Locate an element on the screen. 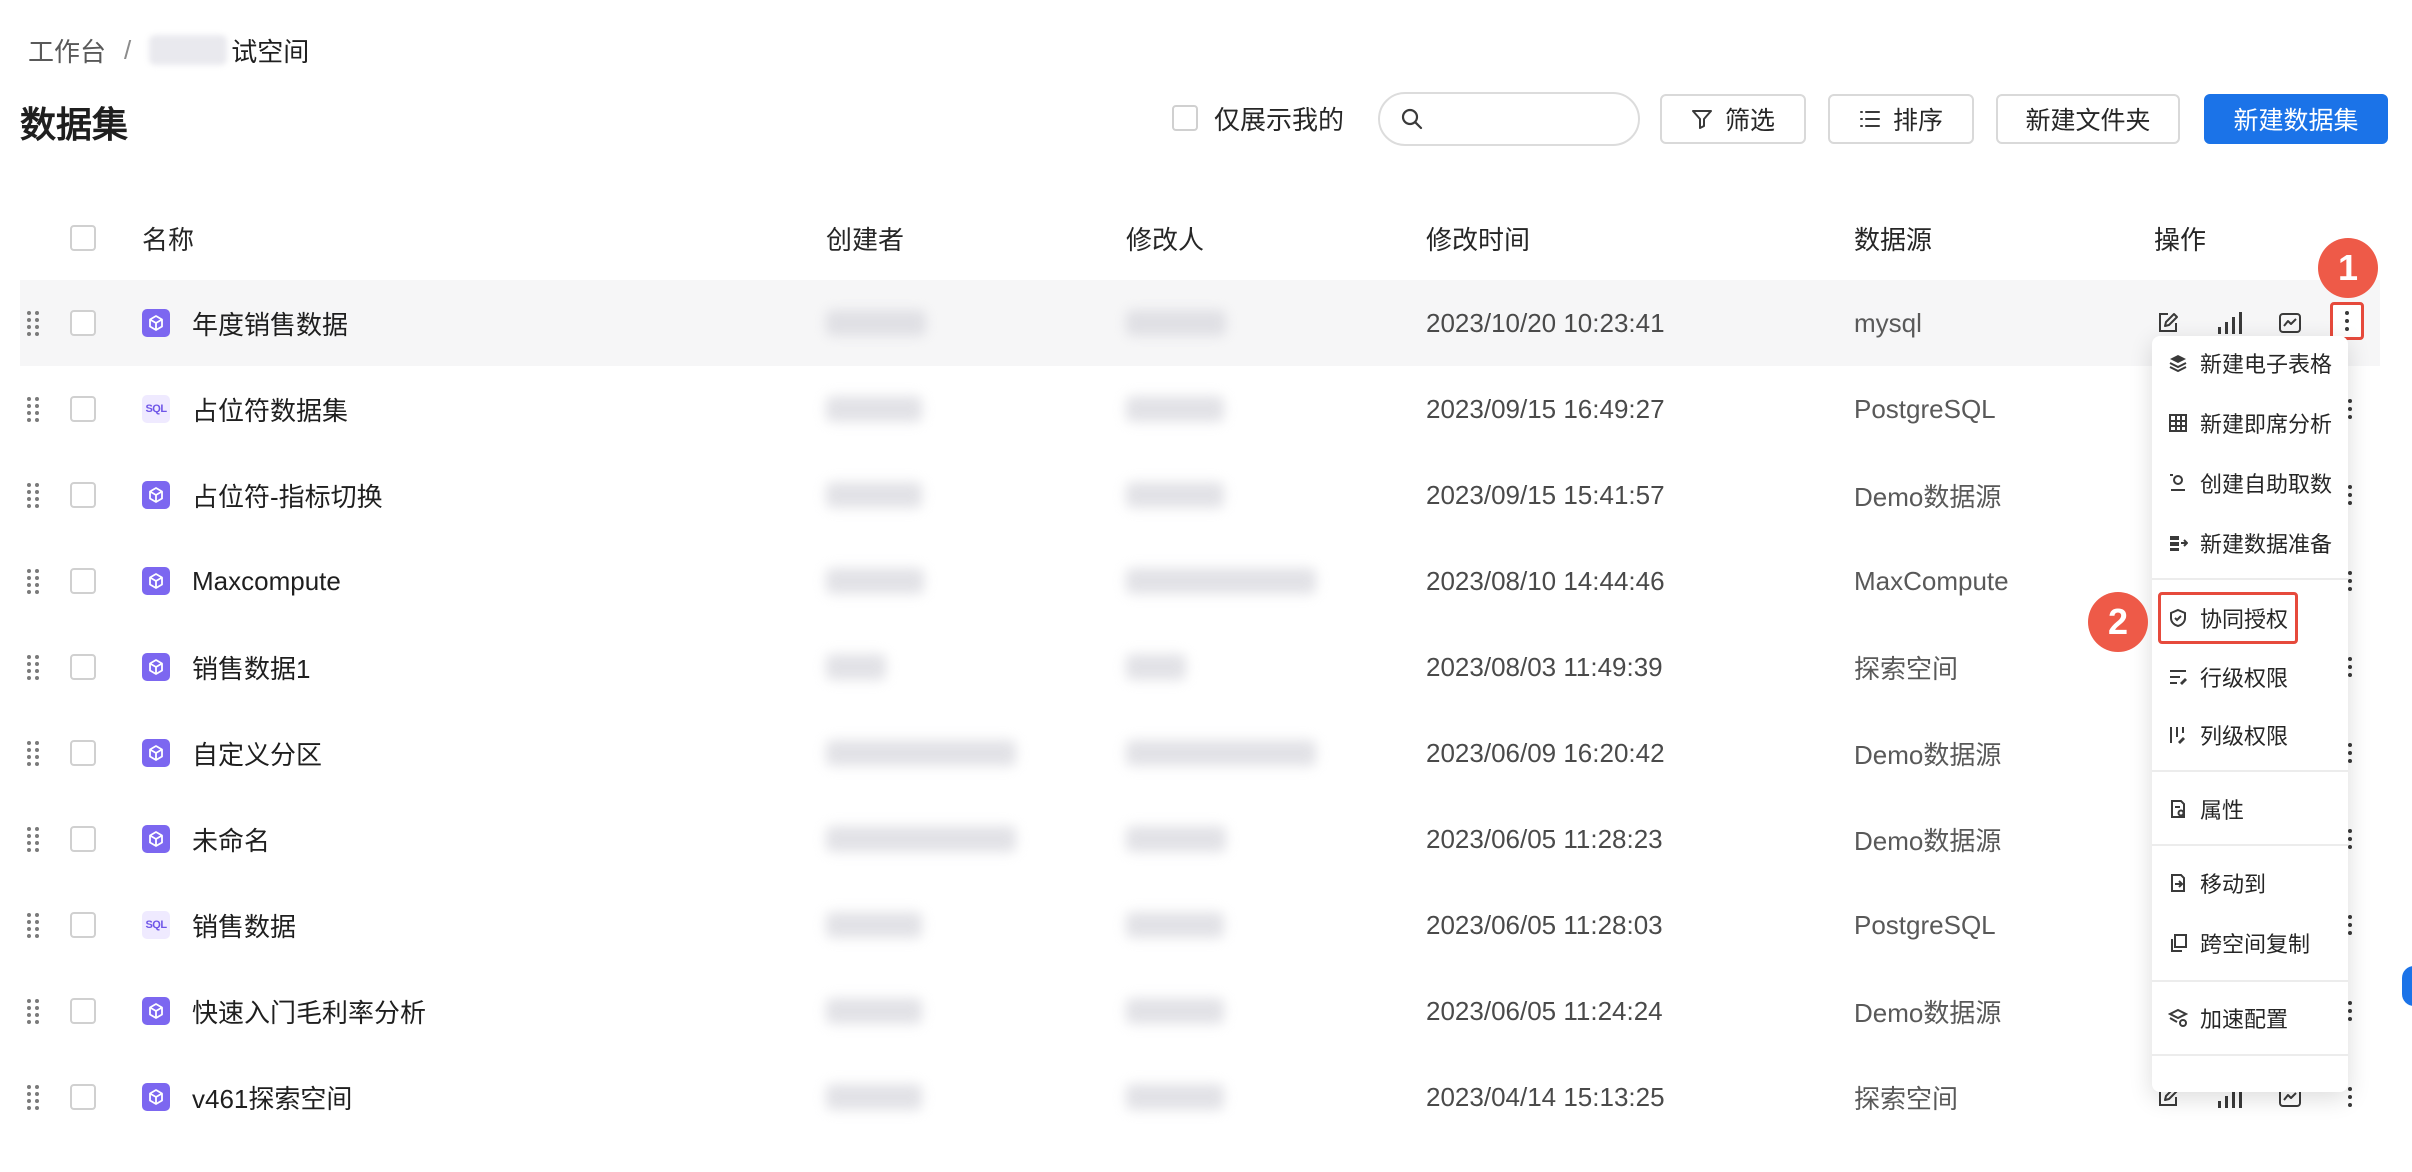  menu-item-new-adhoc: 新建即席分析 is located at coordinates (2250, 423).